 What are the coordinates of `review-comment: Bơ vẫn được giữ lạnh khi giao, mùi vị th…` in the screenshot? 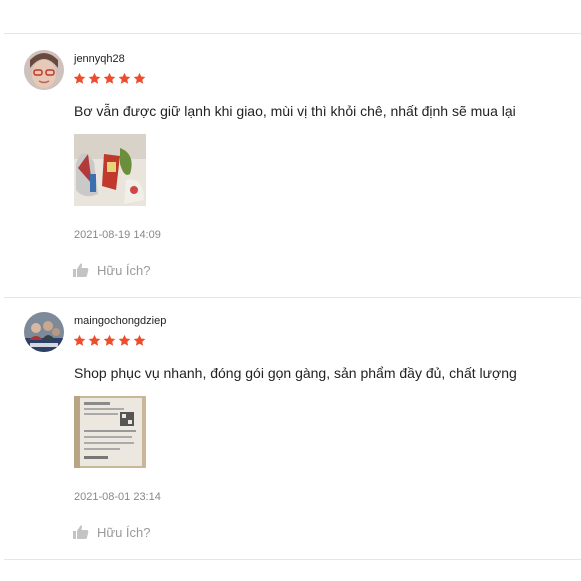 It's located at (295, 111).